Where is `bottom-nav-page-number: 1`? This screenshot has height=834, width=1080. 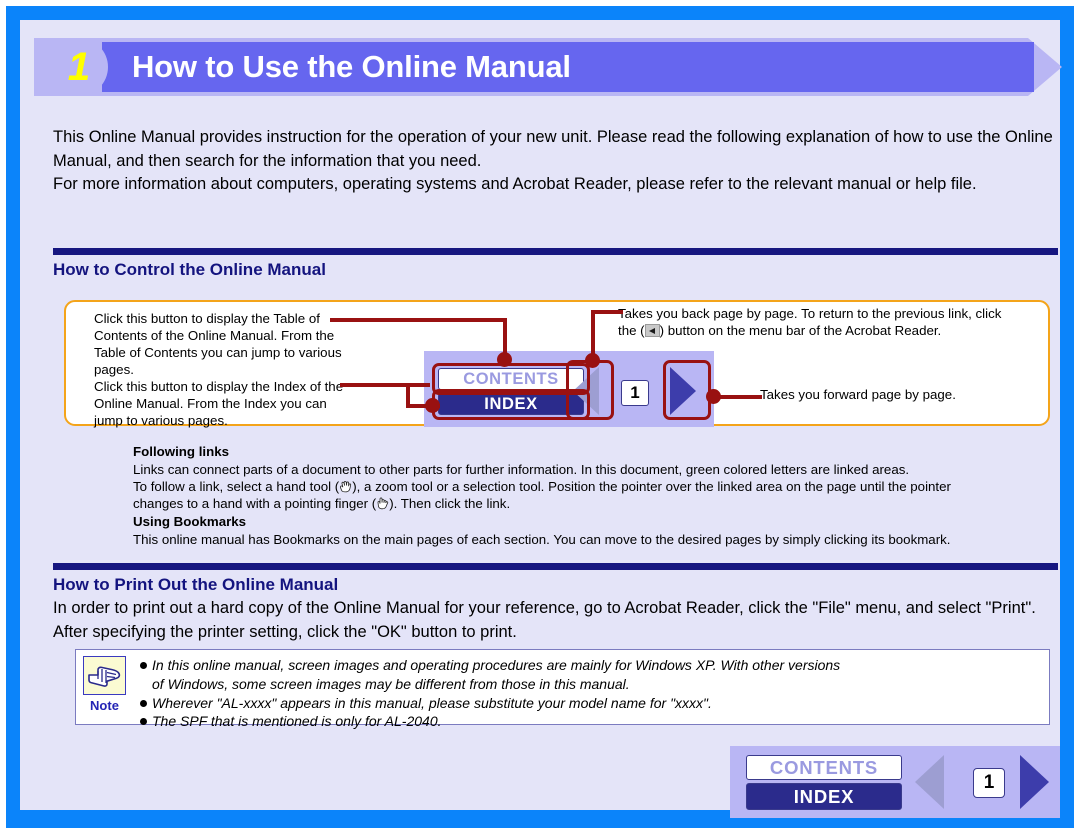
bottom-nav-page-number: 1 is located at coordinates (989, 783).